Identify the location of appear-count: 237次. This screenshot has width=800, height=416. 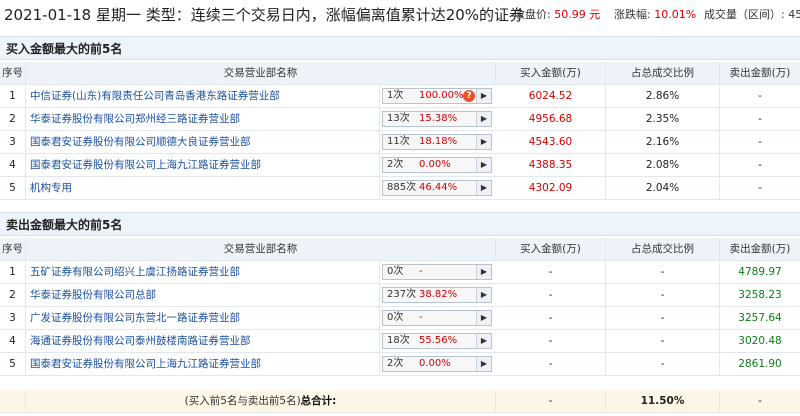
(402, 294).